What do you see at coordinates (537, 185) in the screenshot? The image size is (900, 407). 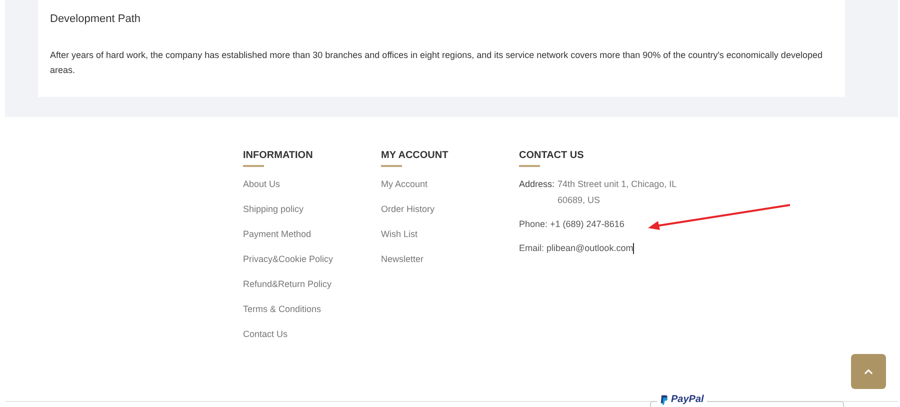 I see `address-label: Address:` at bounding box center [537, 185].